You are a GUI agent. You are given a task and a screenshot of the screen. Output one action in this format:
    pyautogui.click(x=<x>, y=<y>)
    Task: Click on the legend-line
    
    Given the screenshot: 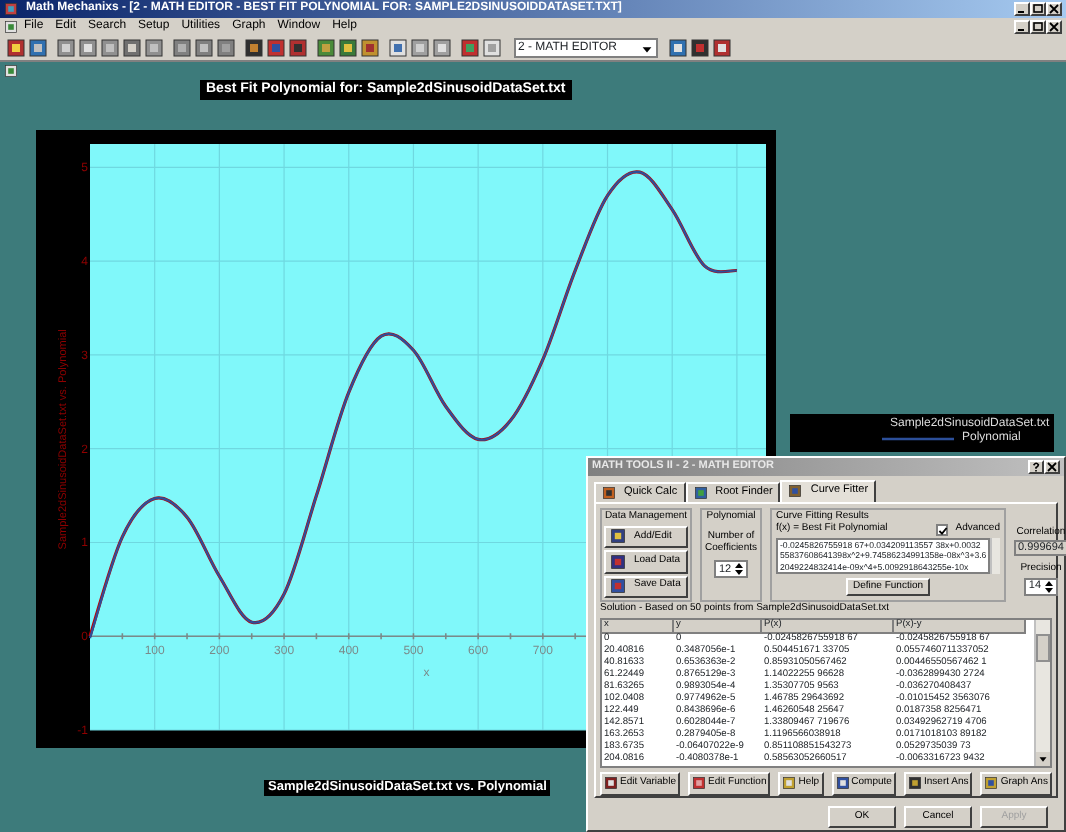 What is the action you would take?
    pyautogui.click(x=918, y=438)
    